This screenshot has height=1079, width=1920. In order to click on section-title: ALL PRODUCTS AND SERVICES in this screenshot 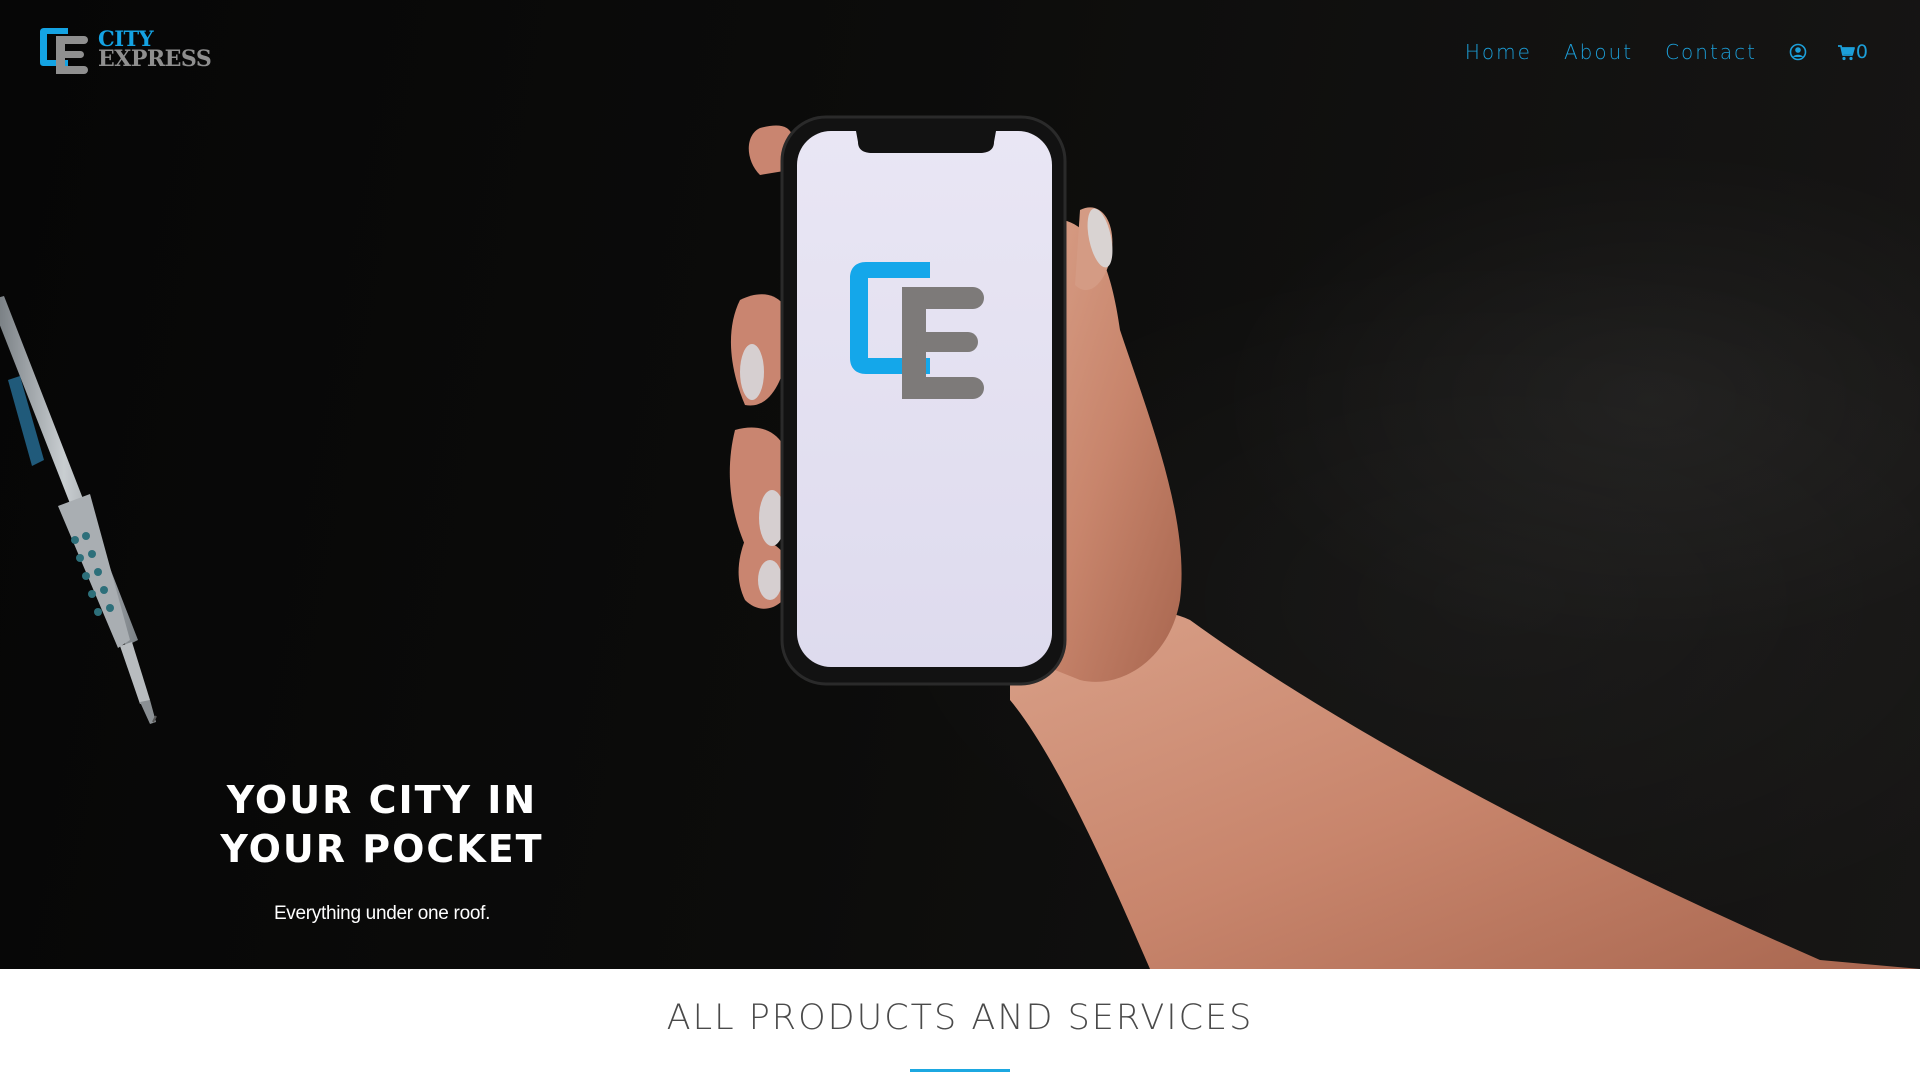, I will do `click(960, 1018)`.